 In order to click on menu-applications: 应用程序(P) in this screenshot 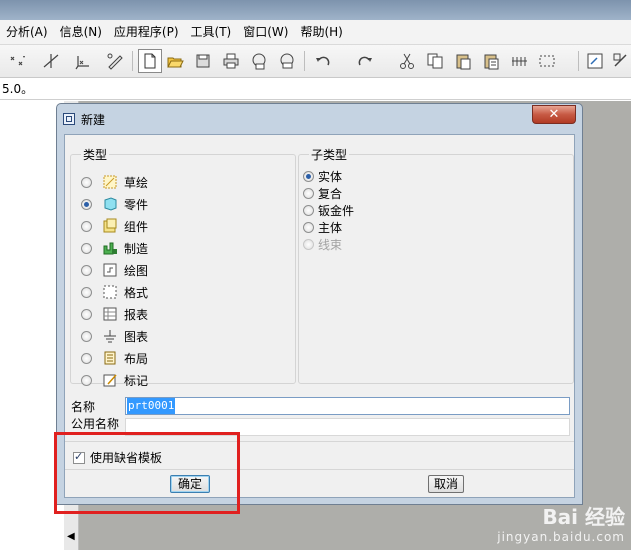, I will do `click(146, 32)`.